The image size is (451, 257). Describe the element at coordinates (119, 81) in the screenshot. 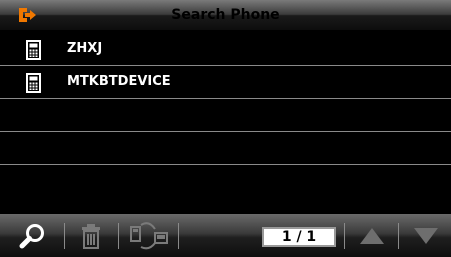

I see `device-name: MTKBTDEVICE` at that location.